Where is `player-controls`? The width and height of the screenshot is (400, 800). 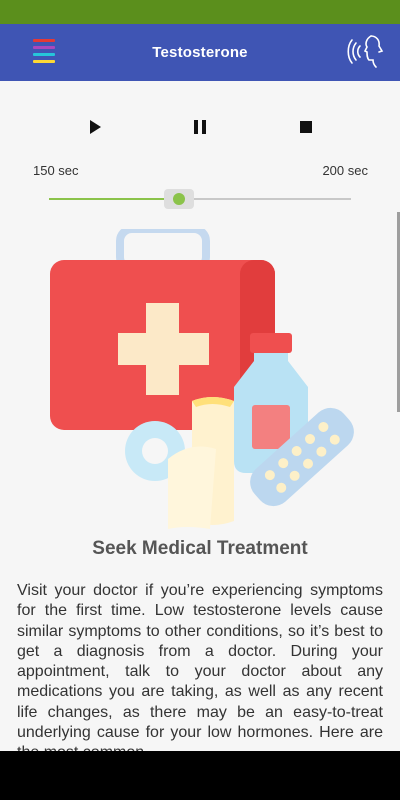 player-controls is located at coordinates (200, 127).